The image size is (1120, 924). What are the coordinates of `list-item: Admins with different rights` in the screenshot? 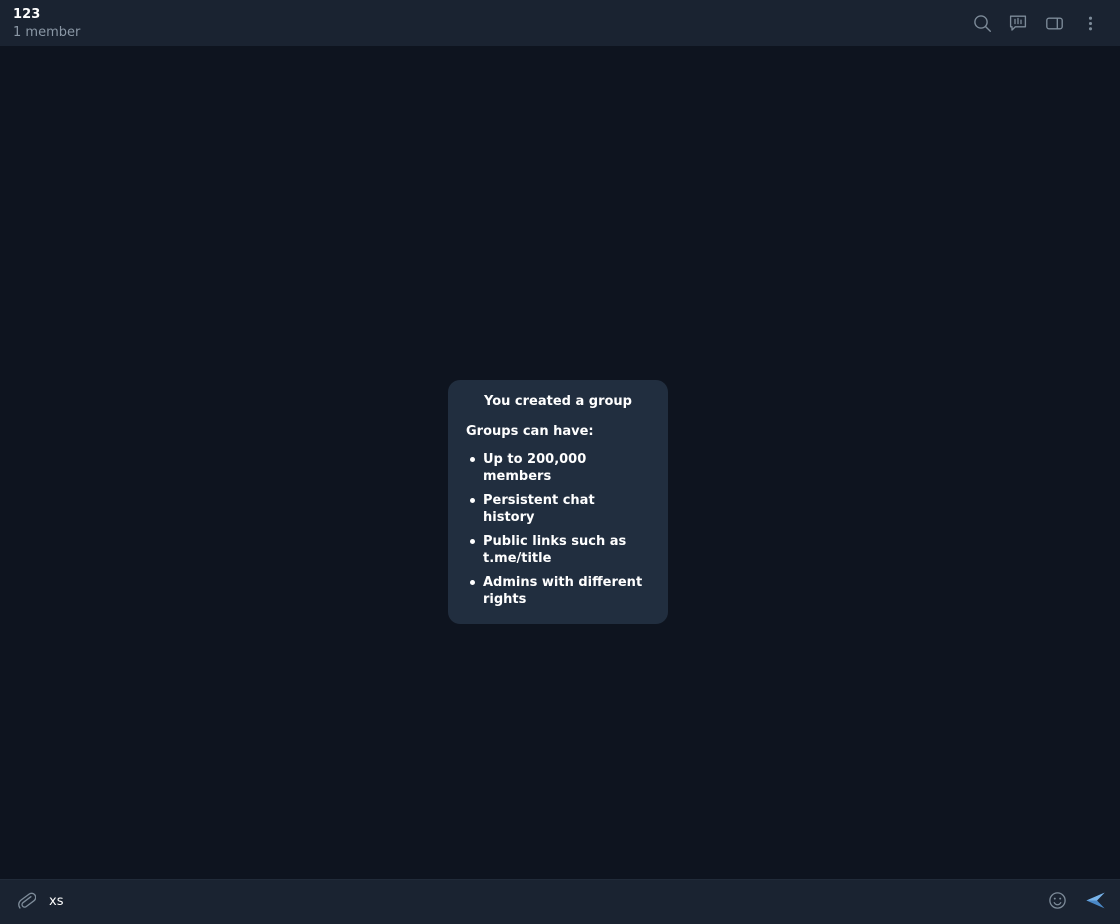 It's located at (558, 591).